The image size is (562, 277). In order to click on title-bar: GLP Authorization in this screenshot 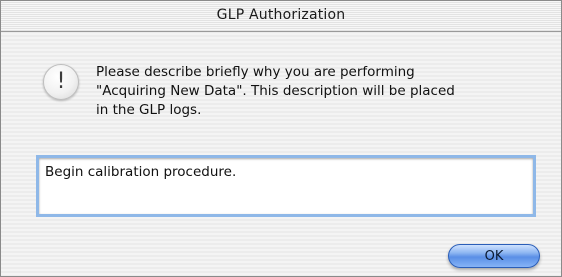, I will do `click(281, 16)`.